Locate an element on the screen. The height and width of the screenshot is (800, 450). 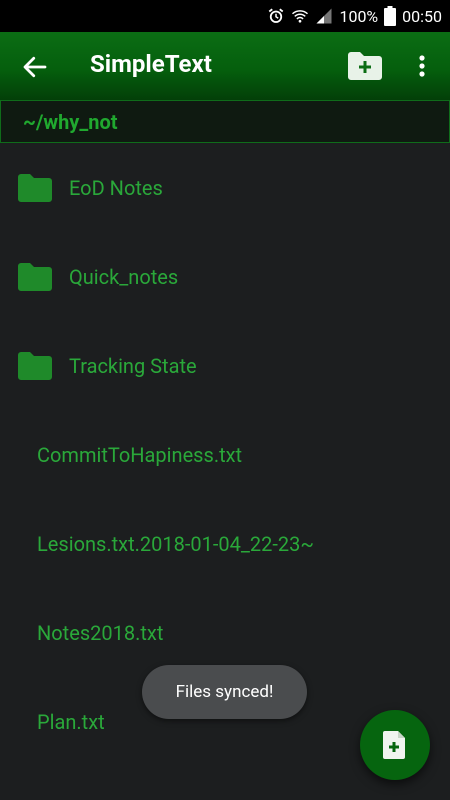
folder-item: Tracking State is located at coordinates (225, 365).